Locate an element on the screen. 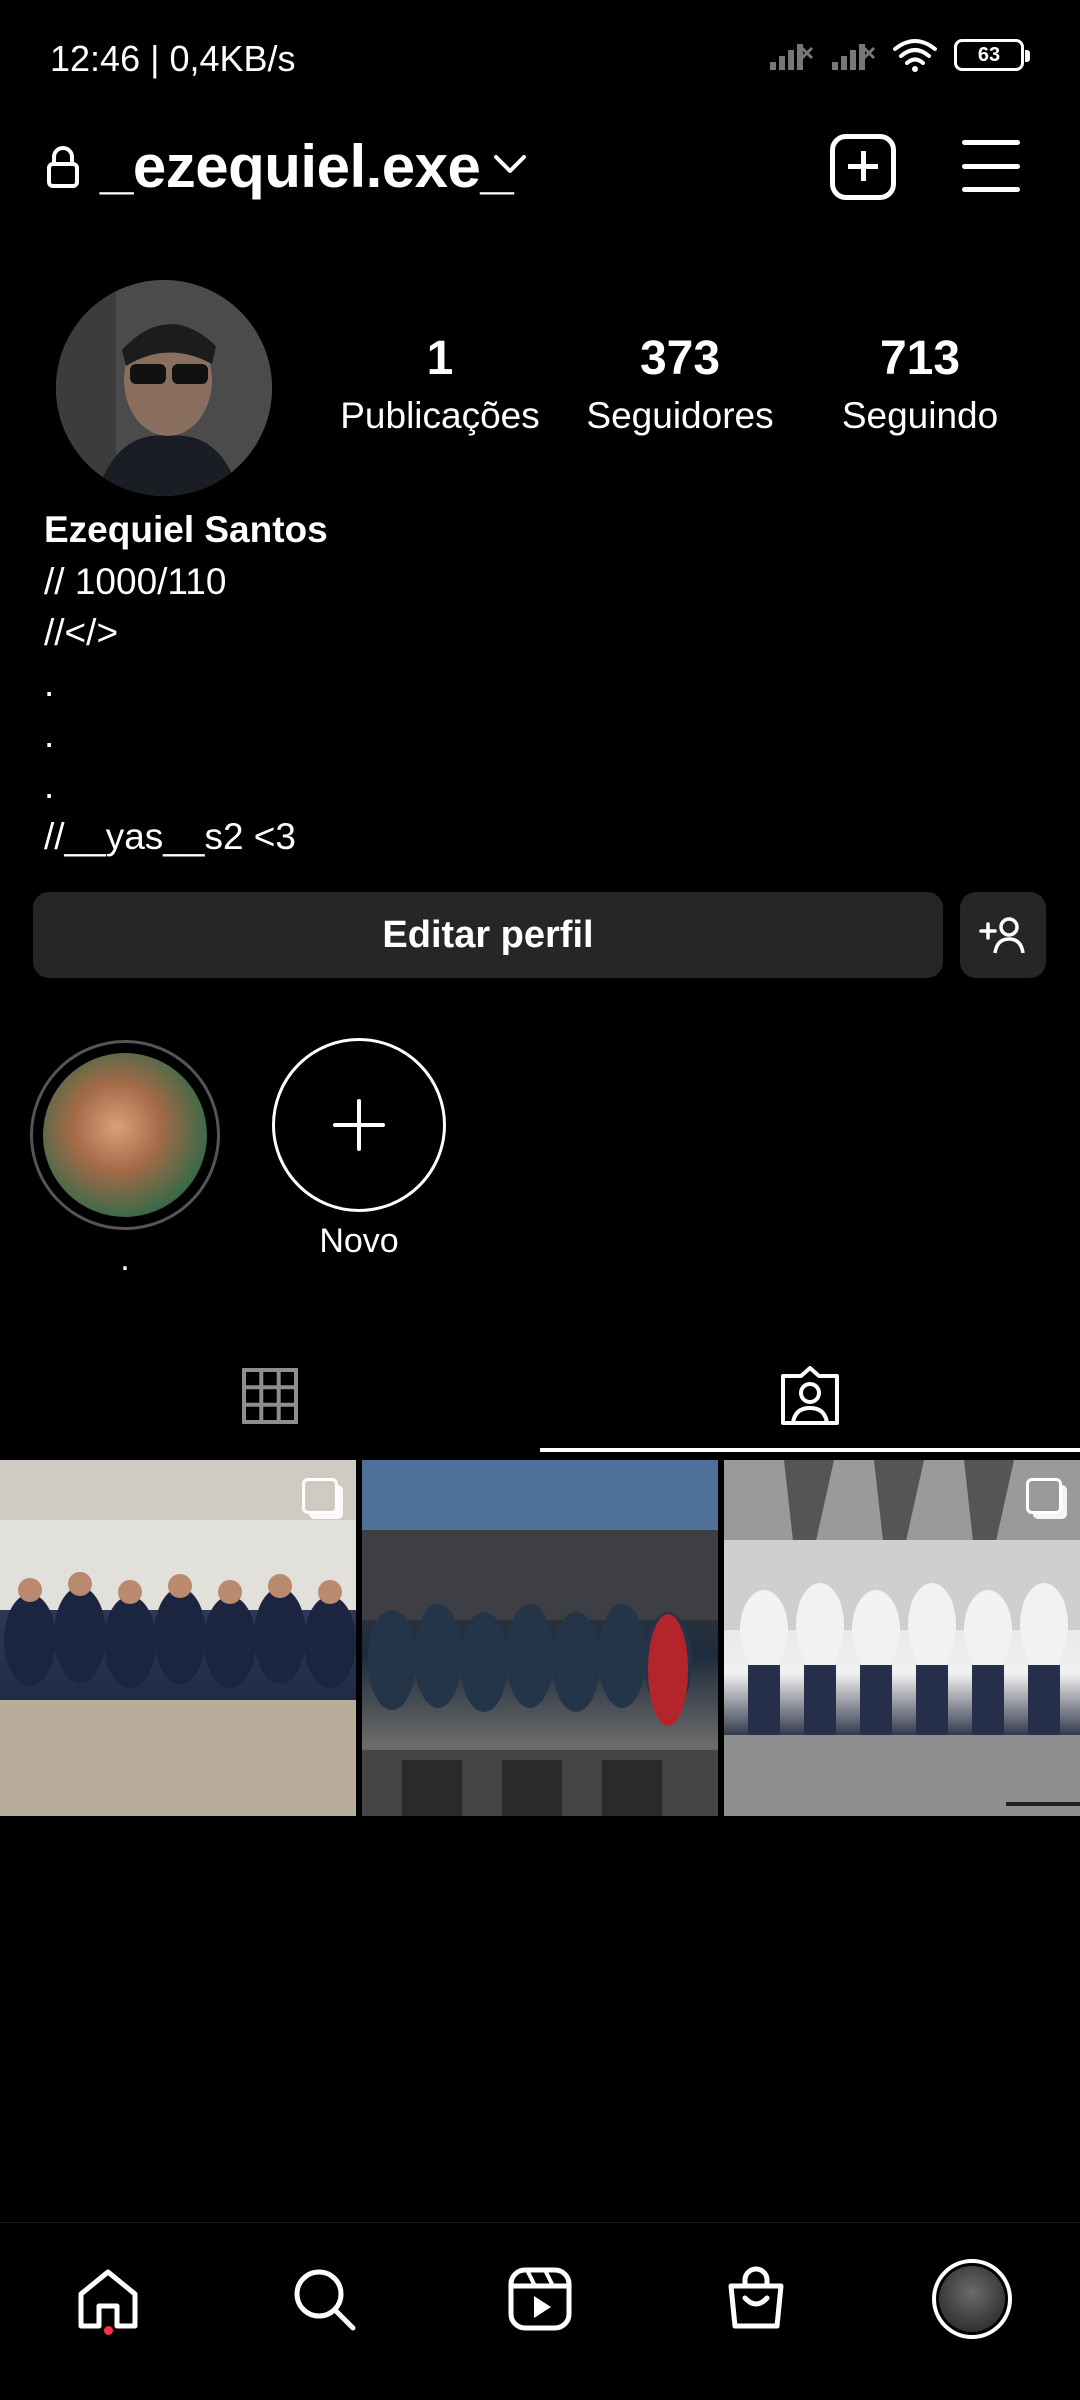 This screenshot has width=1080, height=2400. search-icon is located at coordinates (325, 2300).